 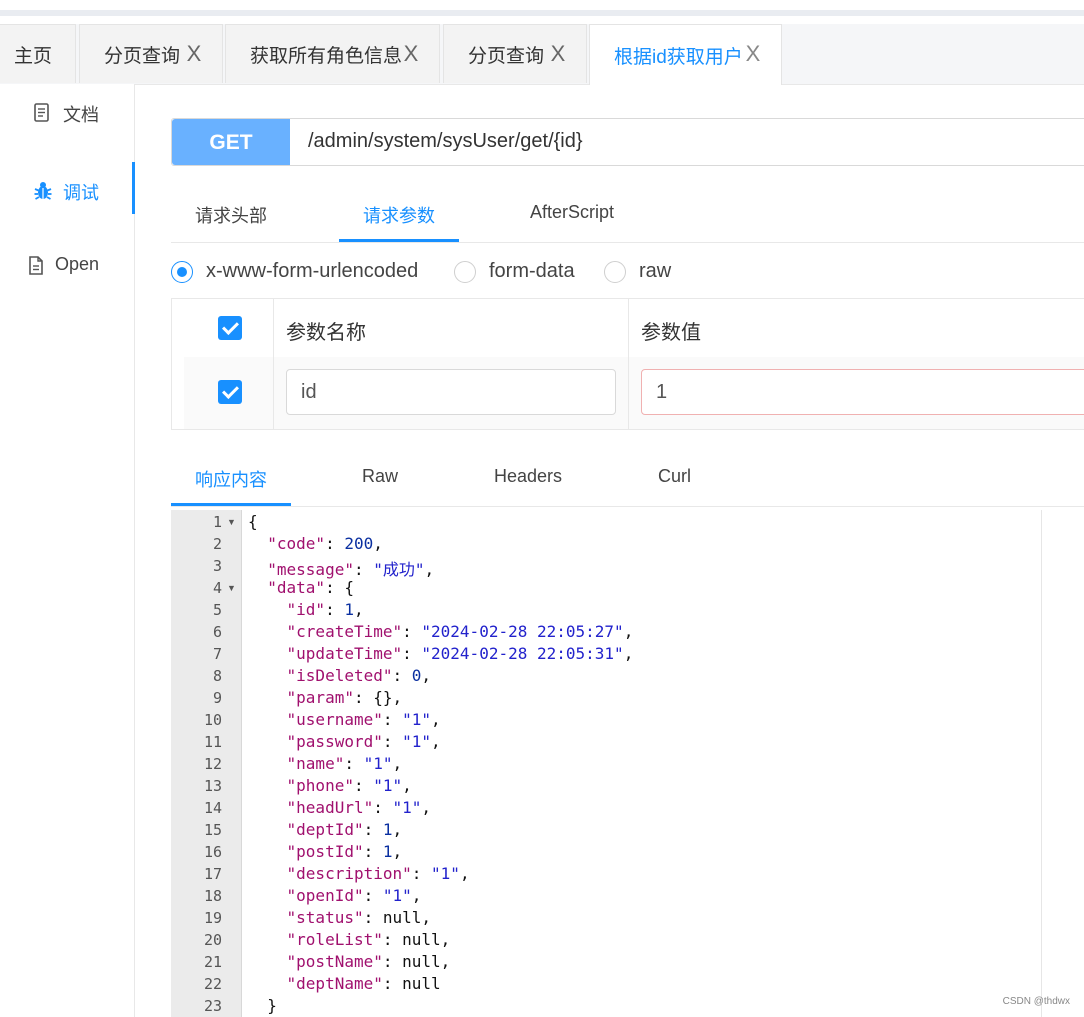 What do you see at coordinates (67, 550) in the screenshot?
I see `side-menu: 文档 调试 Open` at bounding box center [67, 550].